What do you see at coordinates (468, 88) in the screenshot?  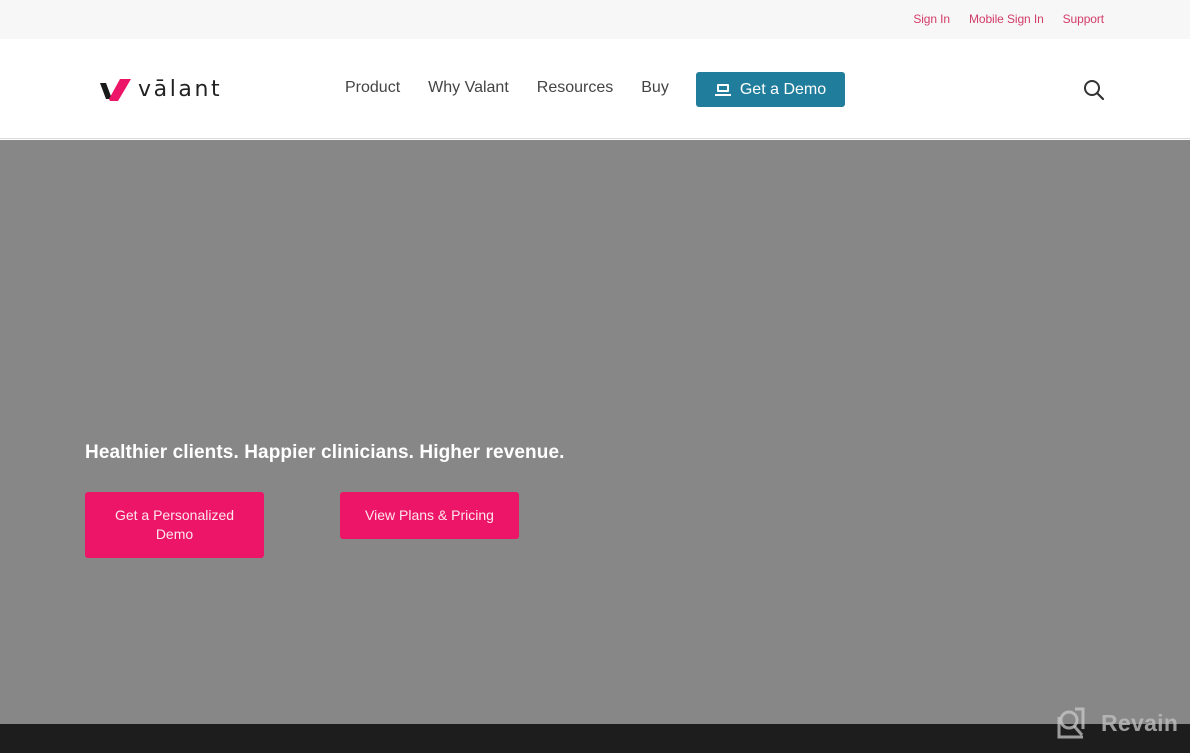 I see `nav-why-valant: Why Valant` at bounding box center [468, 88].